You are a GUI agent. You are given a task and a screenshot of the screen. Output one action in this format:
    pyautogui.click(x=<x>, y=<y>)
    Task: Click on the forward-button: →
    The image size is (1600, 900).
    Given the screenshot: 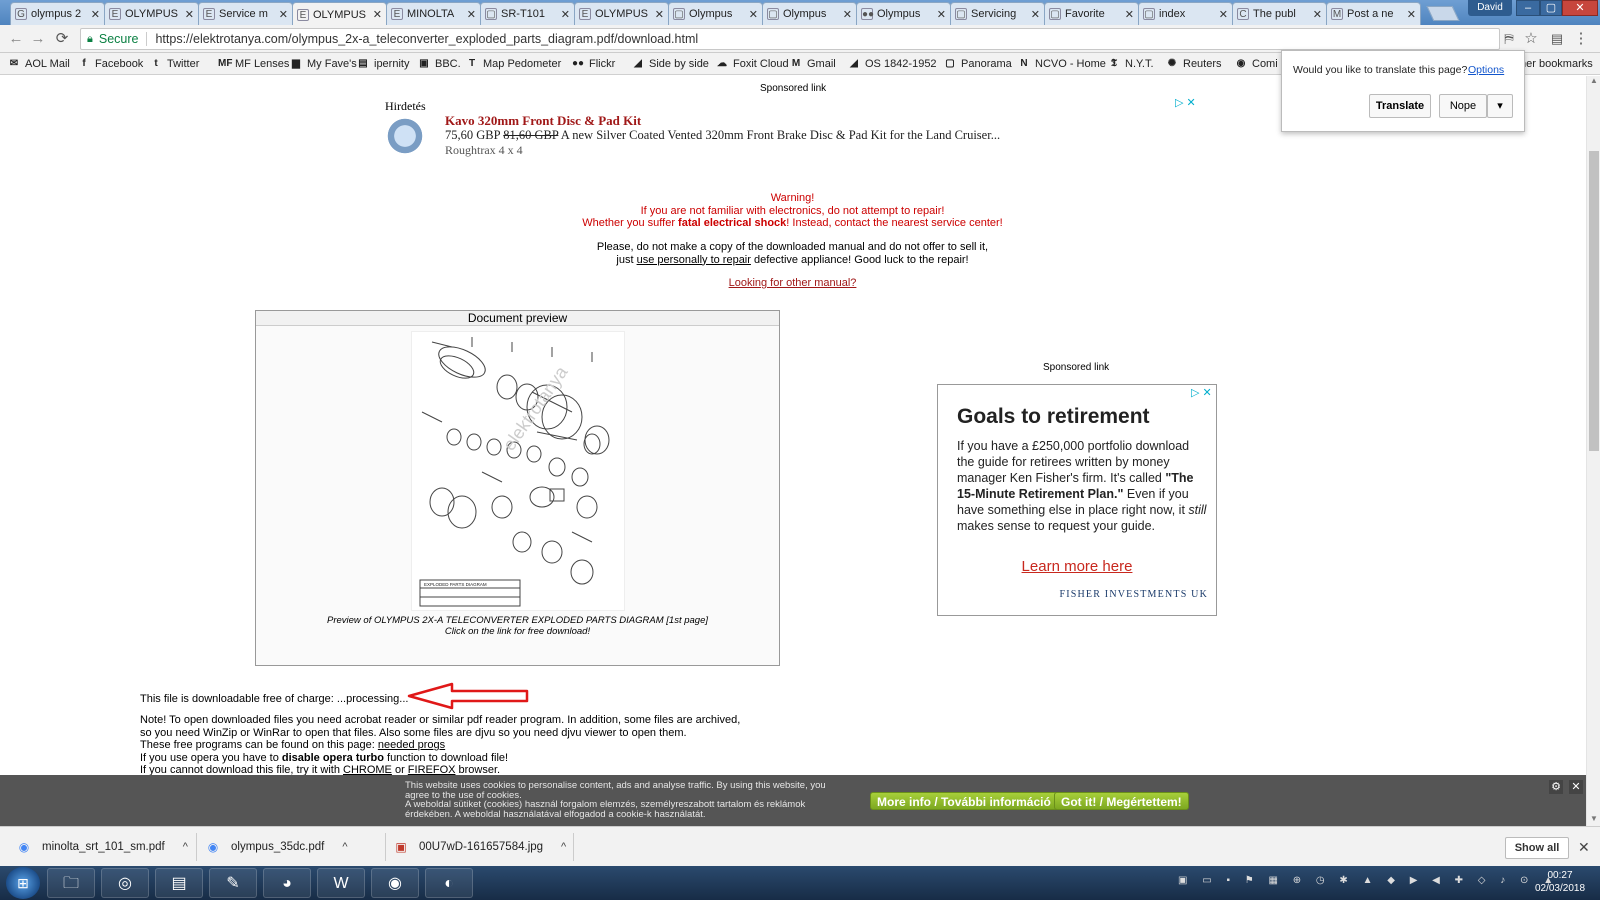 What is the action you would take?
    pyautogui.click(x=38, y=39)
    